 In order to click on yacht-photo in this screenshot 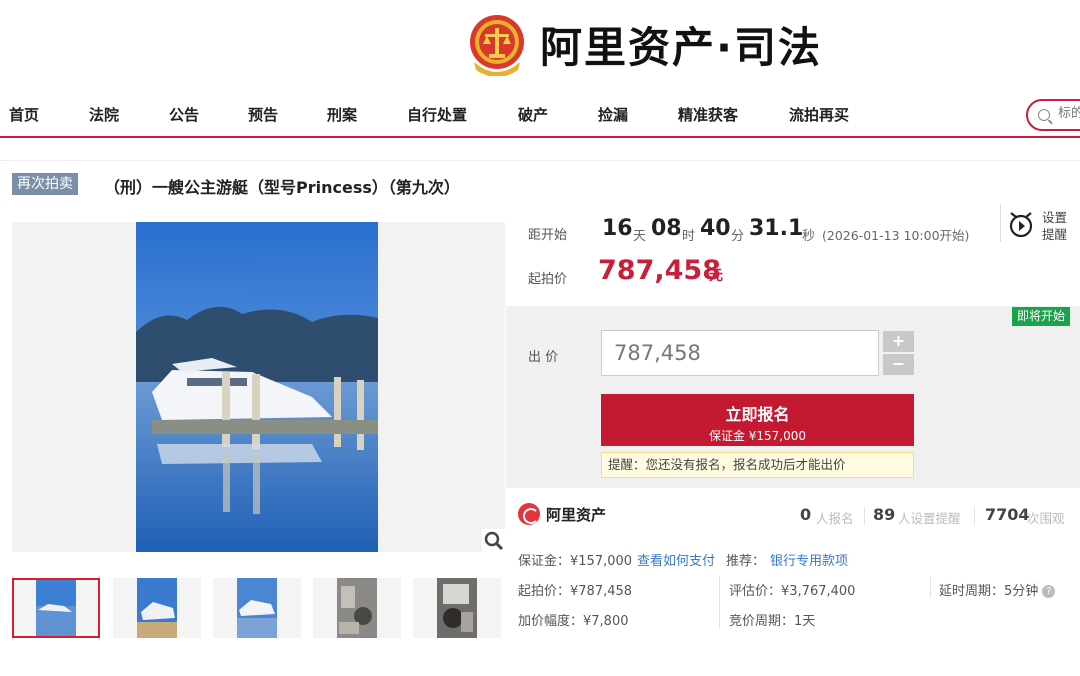, I will do `click(257, 387)`.